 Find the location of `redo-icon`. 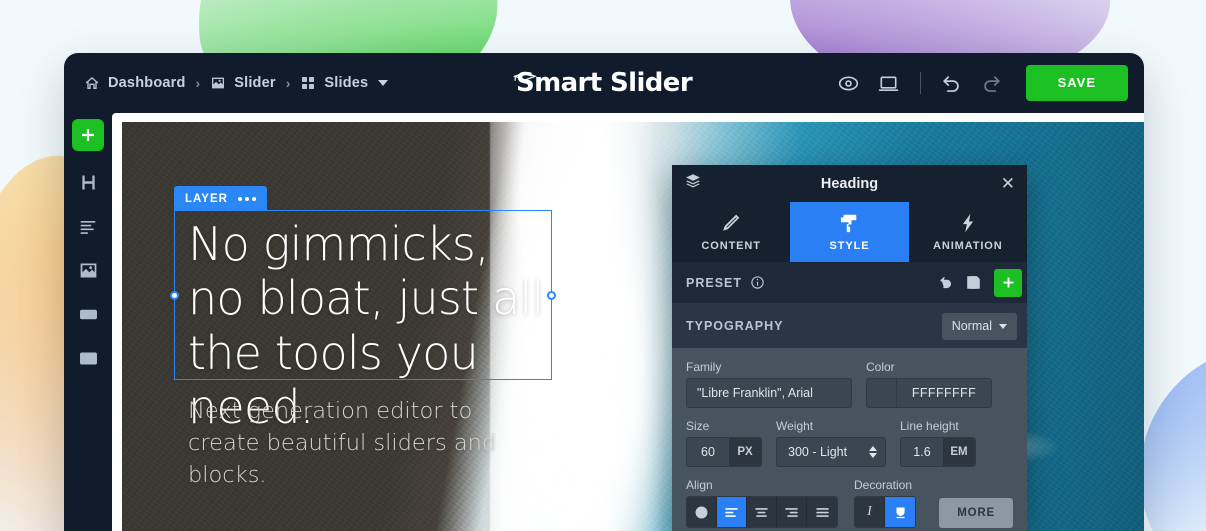

redo-icon is located at coordinates (992, 83).